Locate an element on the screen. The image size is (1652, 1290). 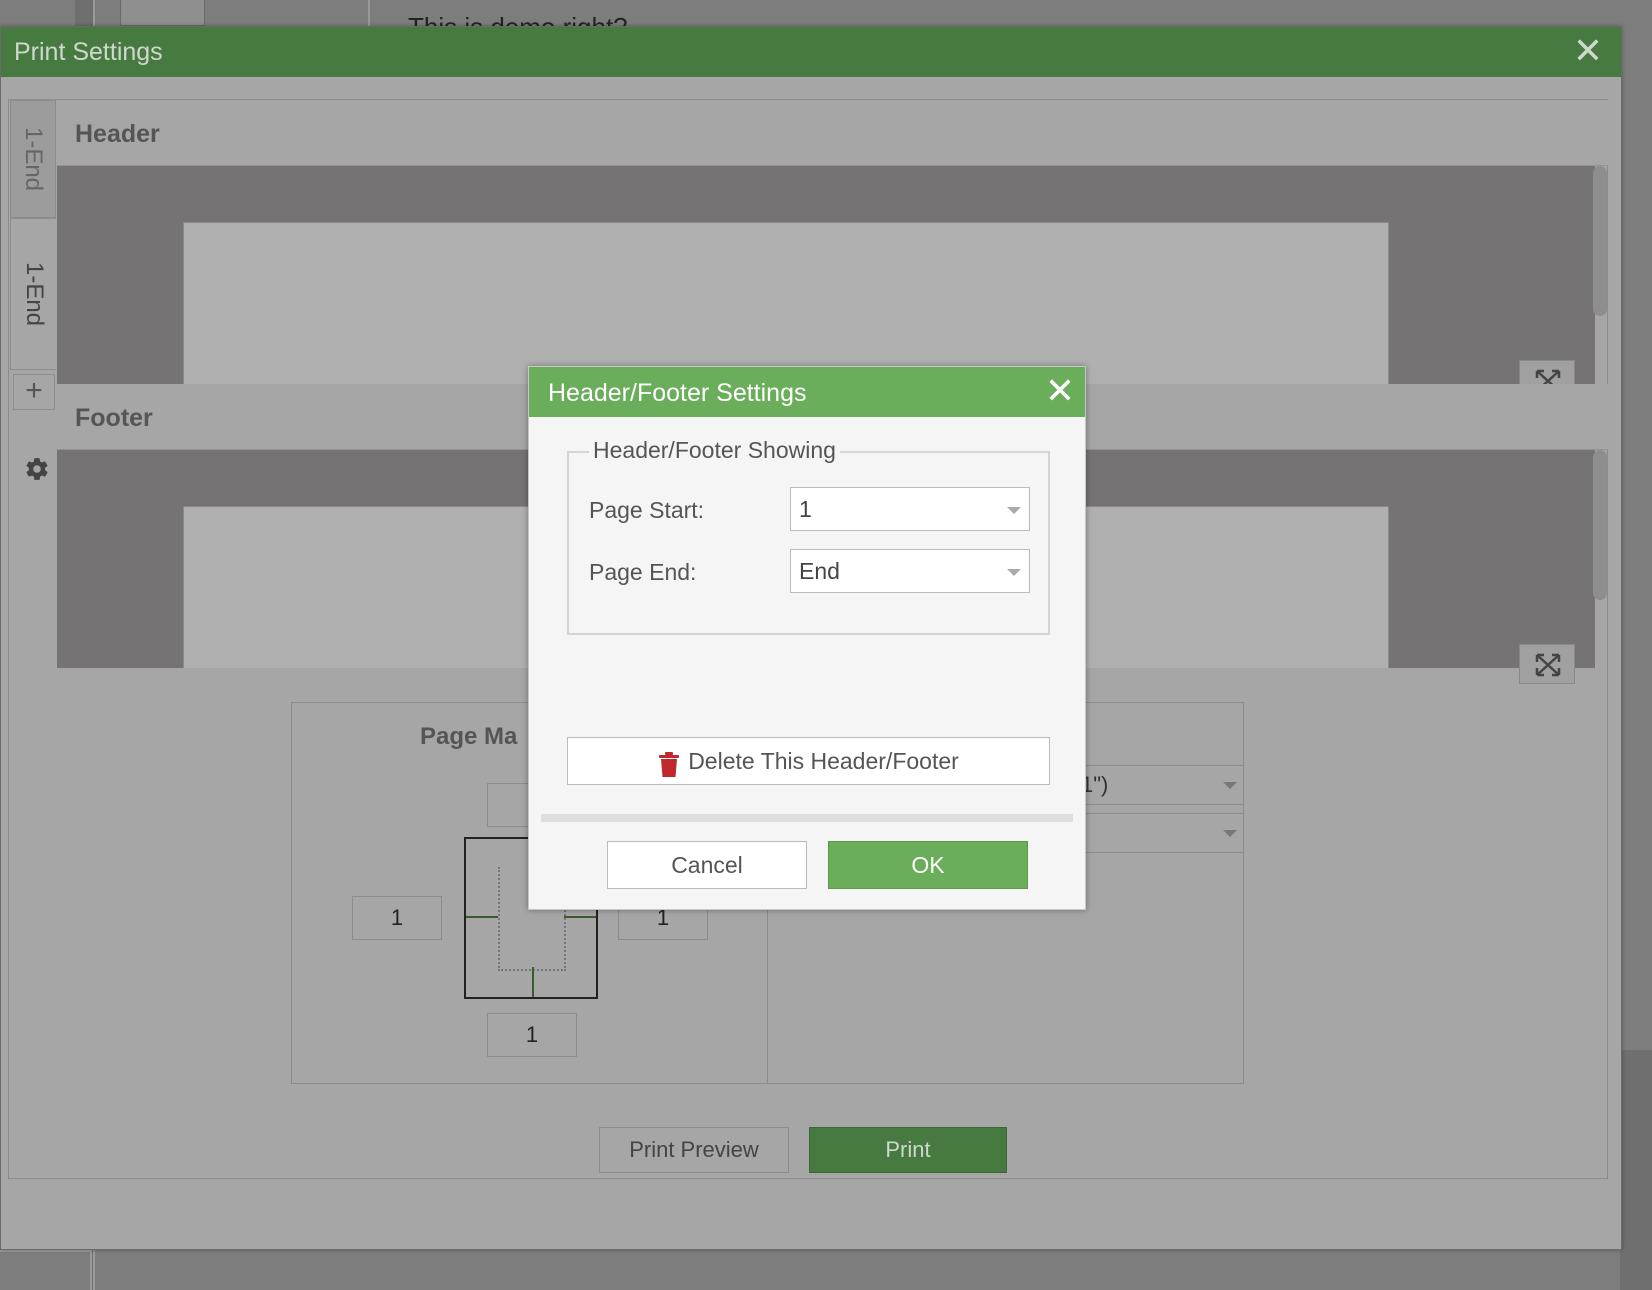
footer-label: Footer is located at coordinates (114, 418).